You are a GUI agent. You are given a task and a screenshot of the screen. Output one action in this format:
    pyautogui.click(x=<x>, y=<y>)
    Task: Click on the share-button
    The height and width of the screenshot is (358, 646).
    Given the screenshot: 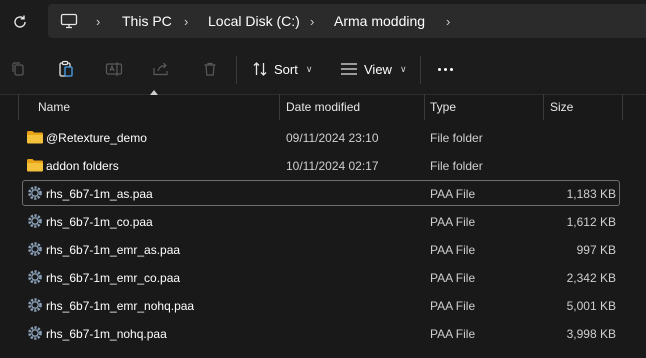 What is the action you would take?
    pyautogui.click(x=161, y=69)
    